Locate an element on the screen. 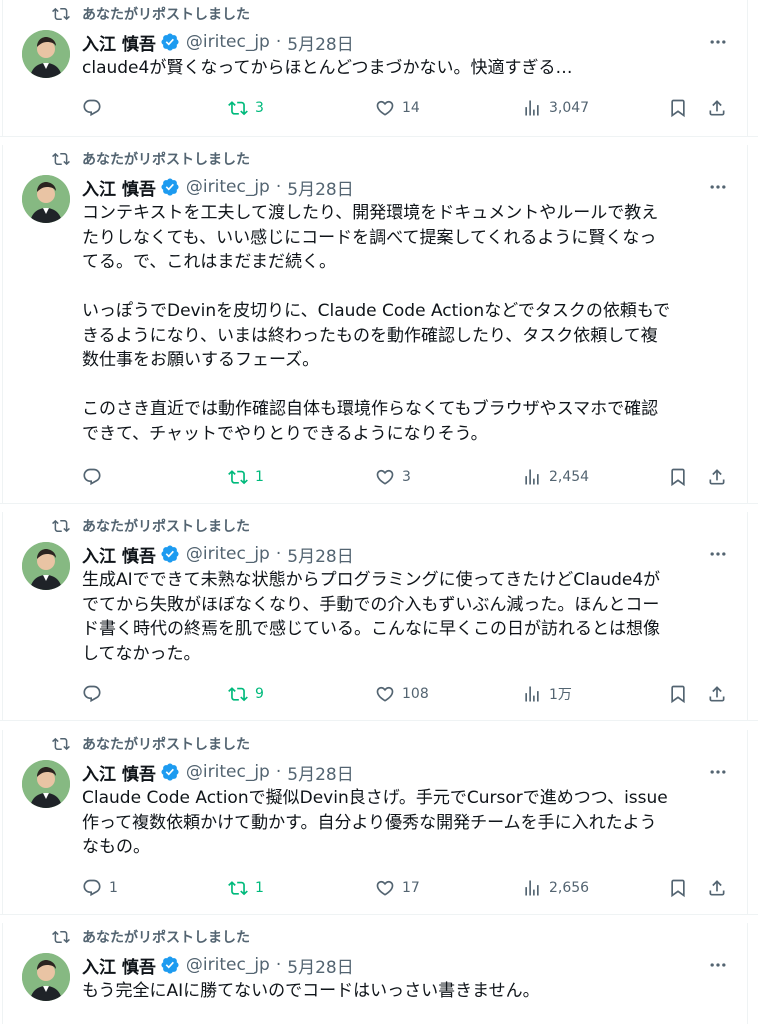  views-count: 2,454 is located at coordinates (569, 477).